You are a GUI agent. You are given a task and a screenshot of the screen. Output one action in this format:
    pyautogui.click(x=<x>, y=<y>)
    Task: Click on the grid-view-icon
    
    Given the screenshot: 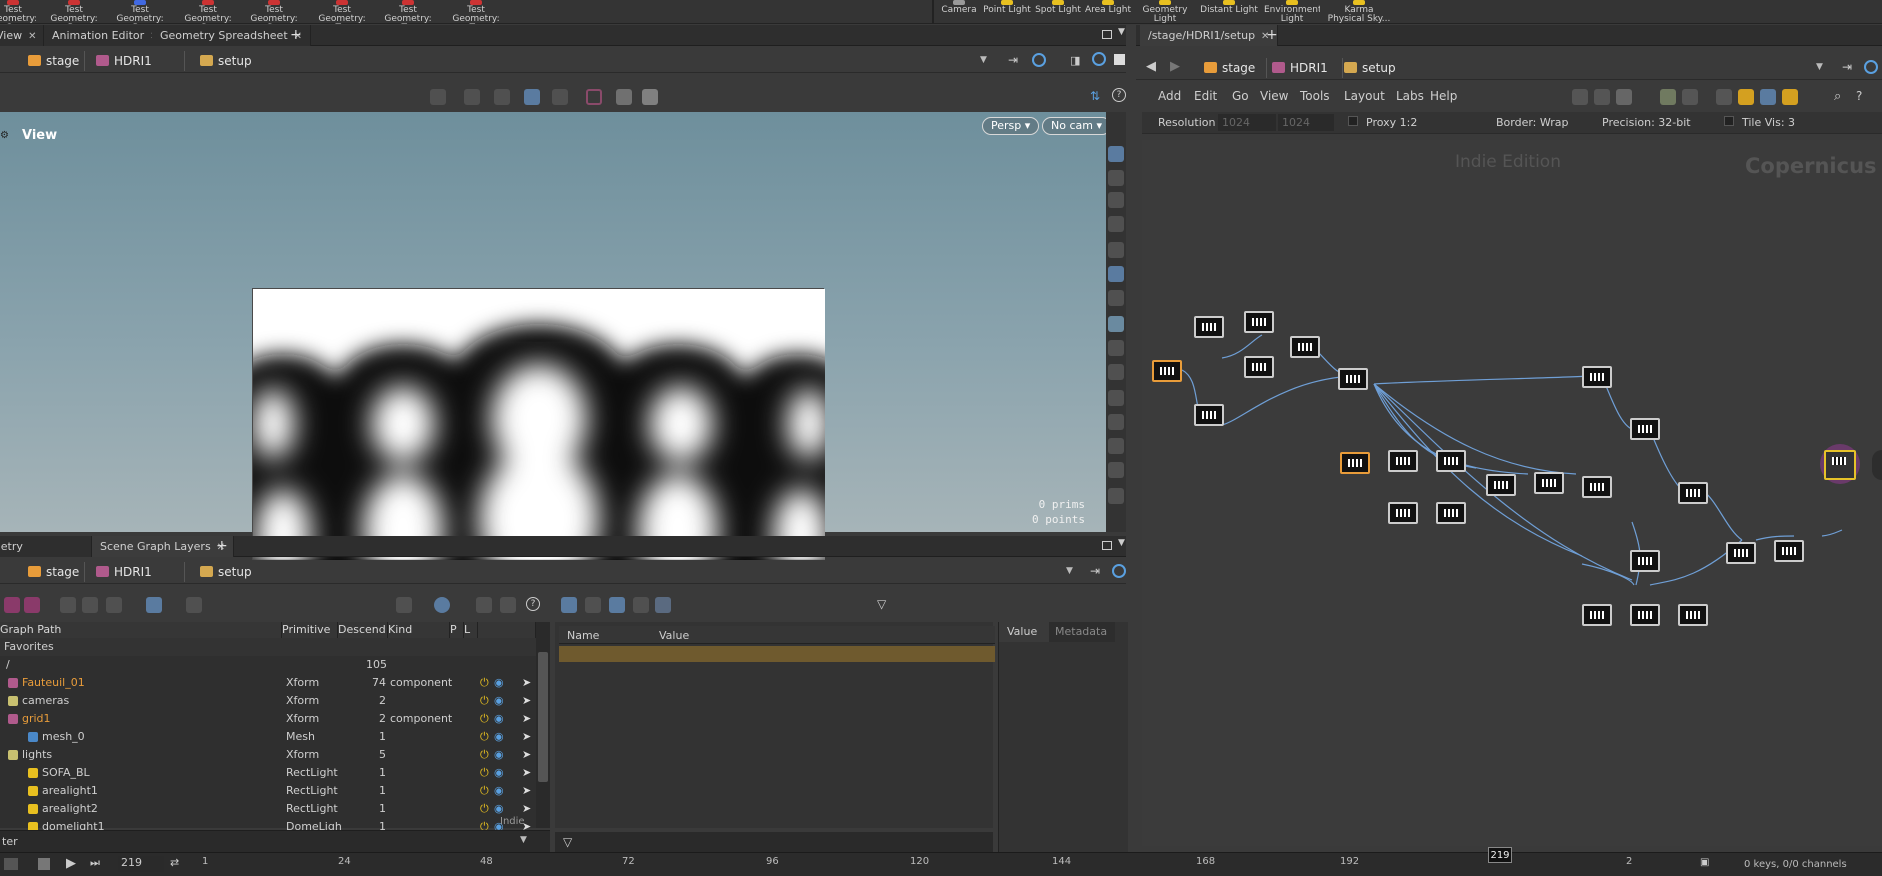 What is the action you would take?
    pyautogui.click(x=1668, y=97)
    